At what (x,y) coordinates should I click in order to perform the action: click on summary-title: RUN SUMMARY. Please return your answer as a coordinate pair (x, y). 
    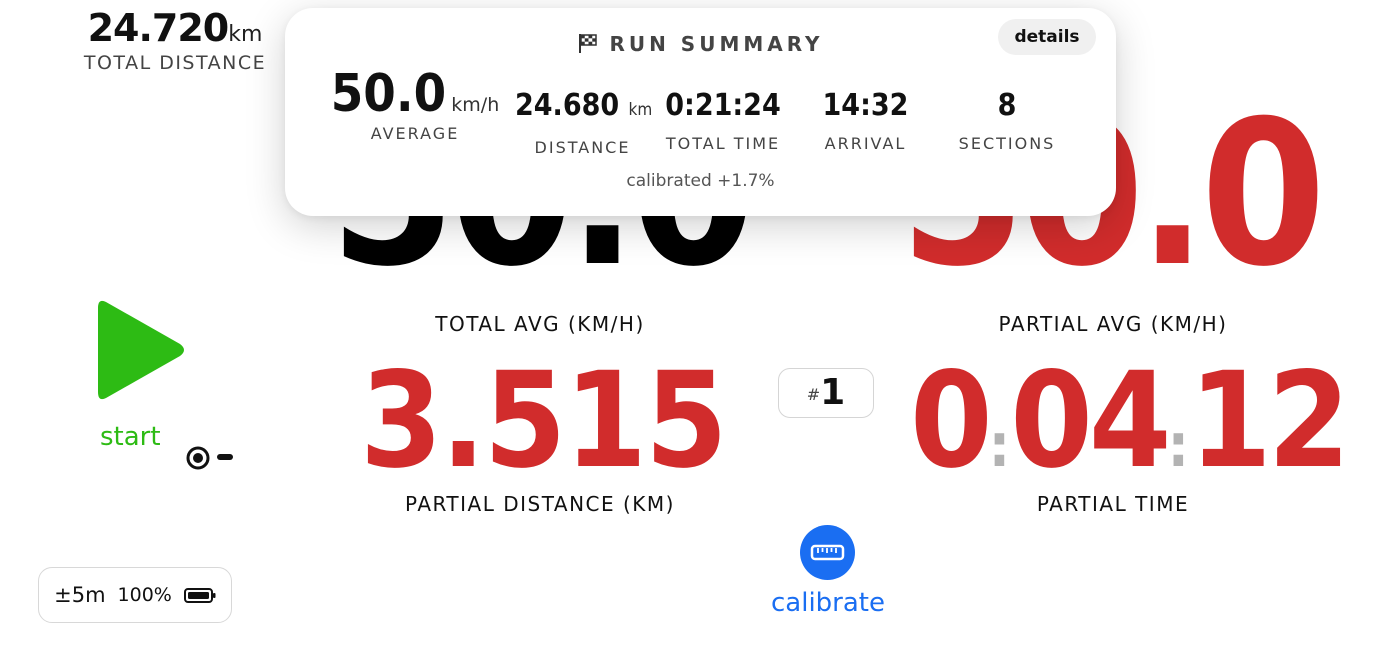
    Looking at the image, I should click on (700, 44).